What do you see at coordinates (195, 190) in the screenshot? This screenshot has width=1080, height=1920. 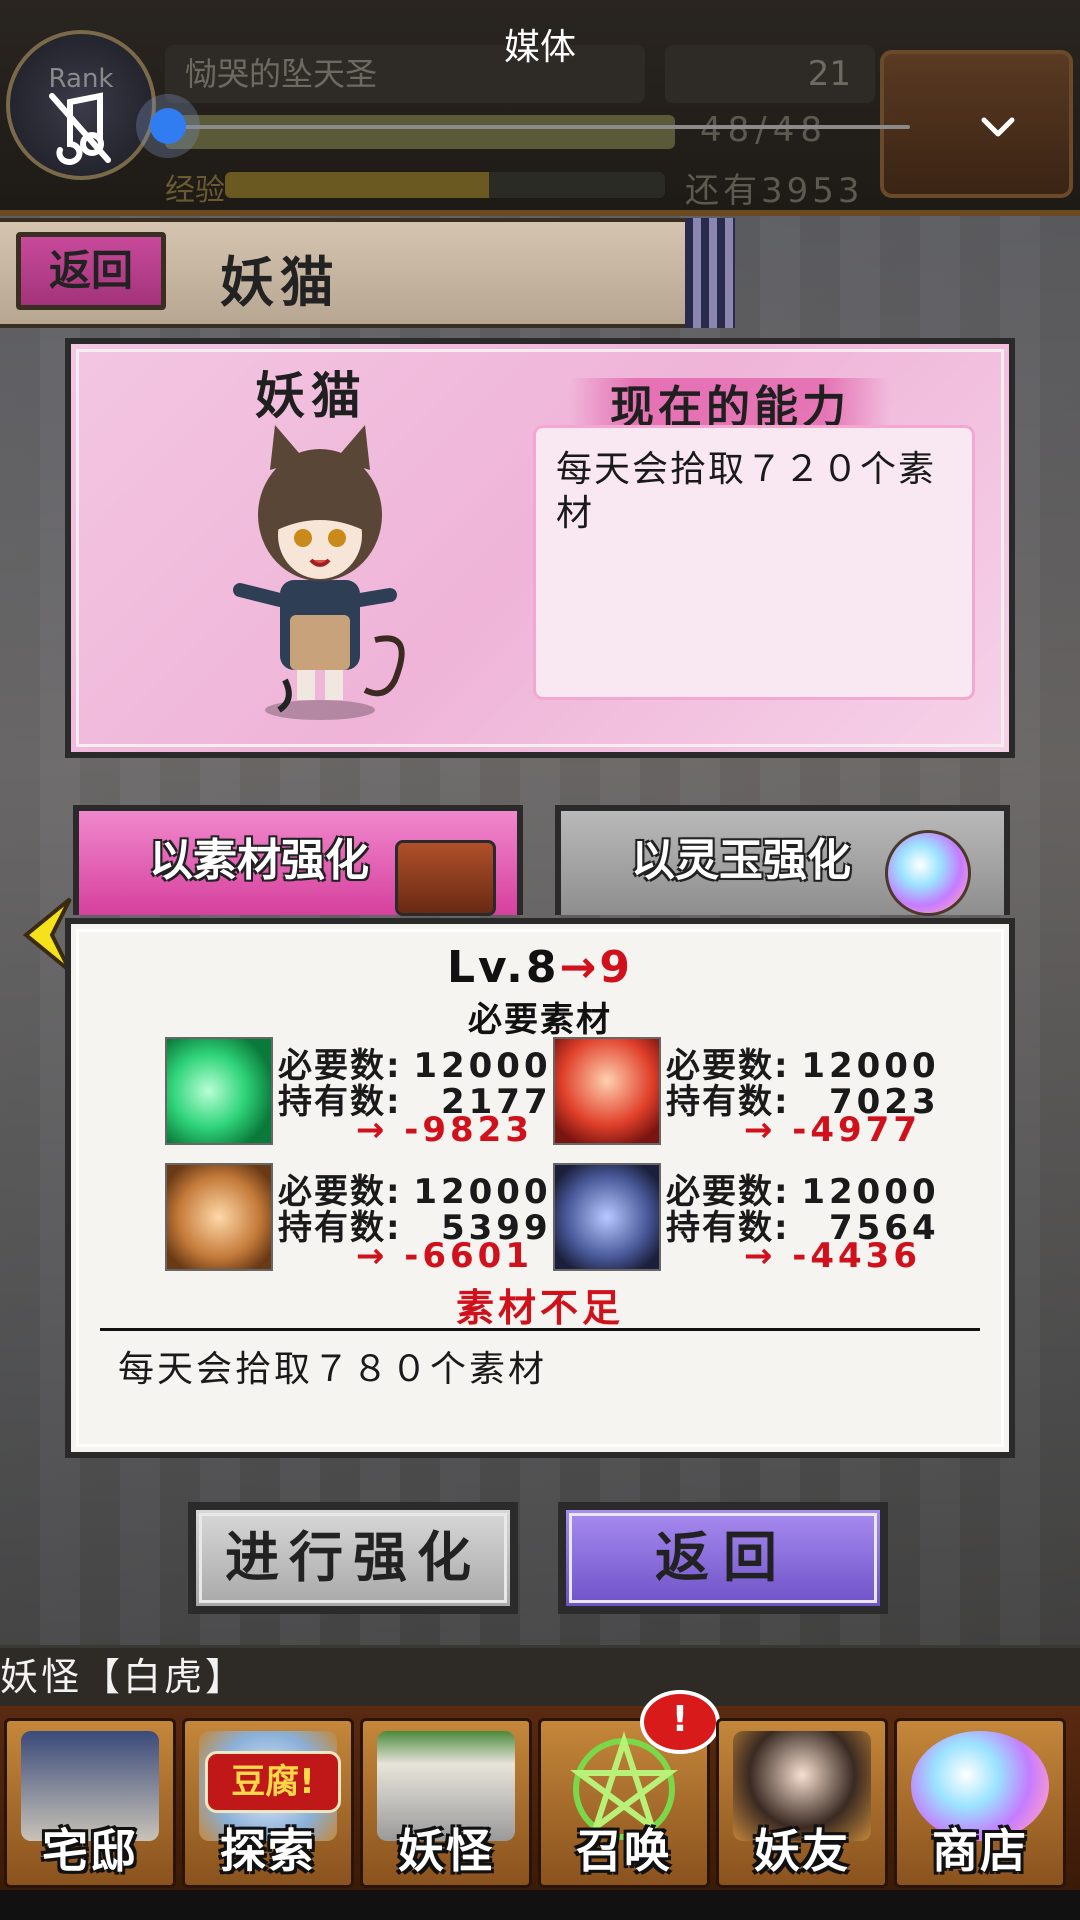 I see `exp-label: 经验` at bounding box center [195, 190].